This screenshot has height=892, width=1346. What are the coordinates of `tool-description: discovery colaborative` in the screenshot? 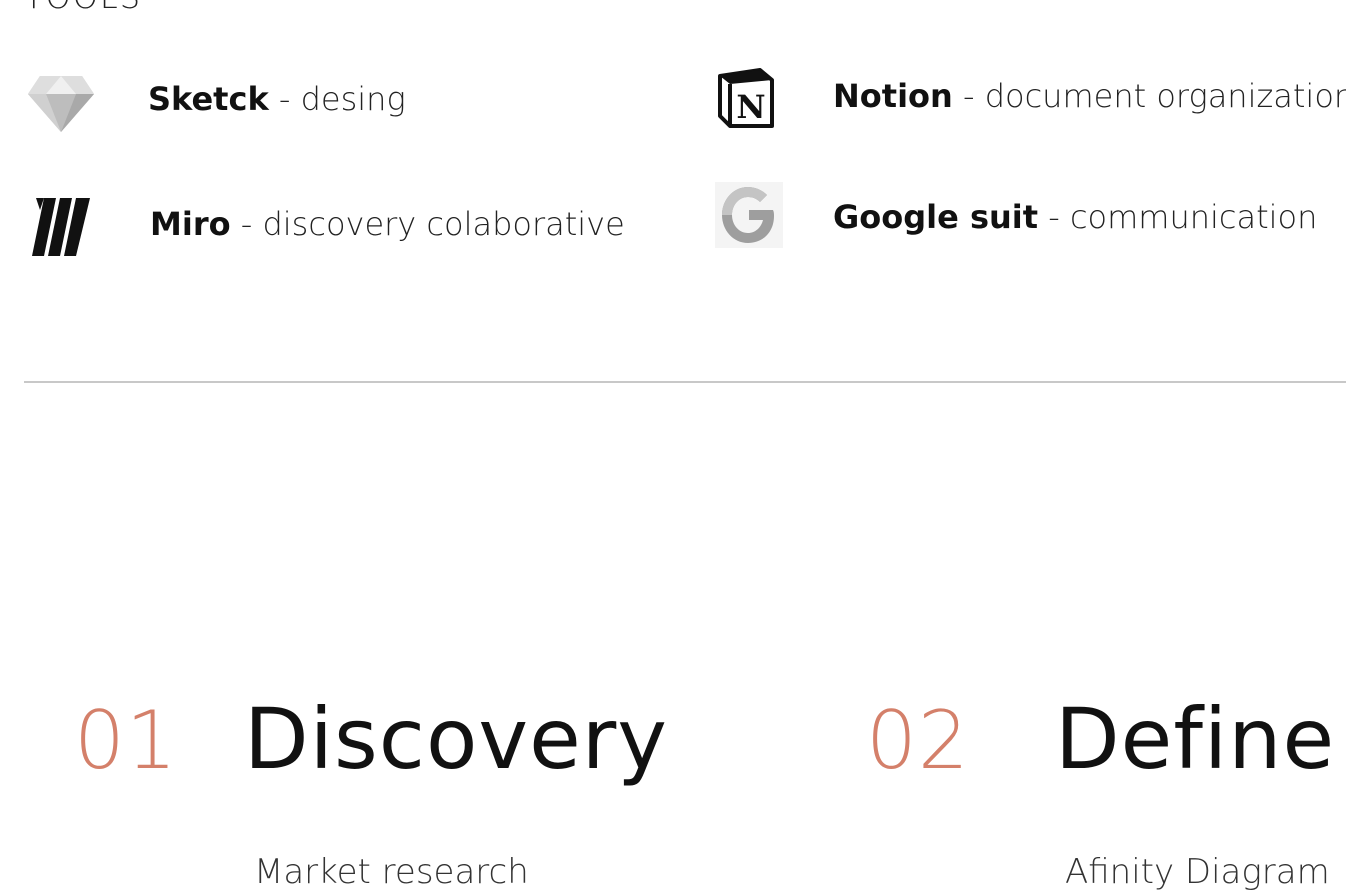 It's located at (443, 224).